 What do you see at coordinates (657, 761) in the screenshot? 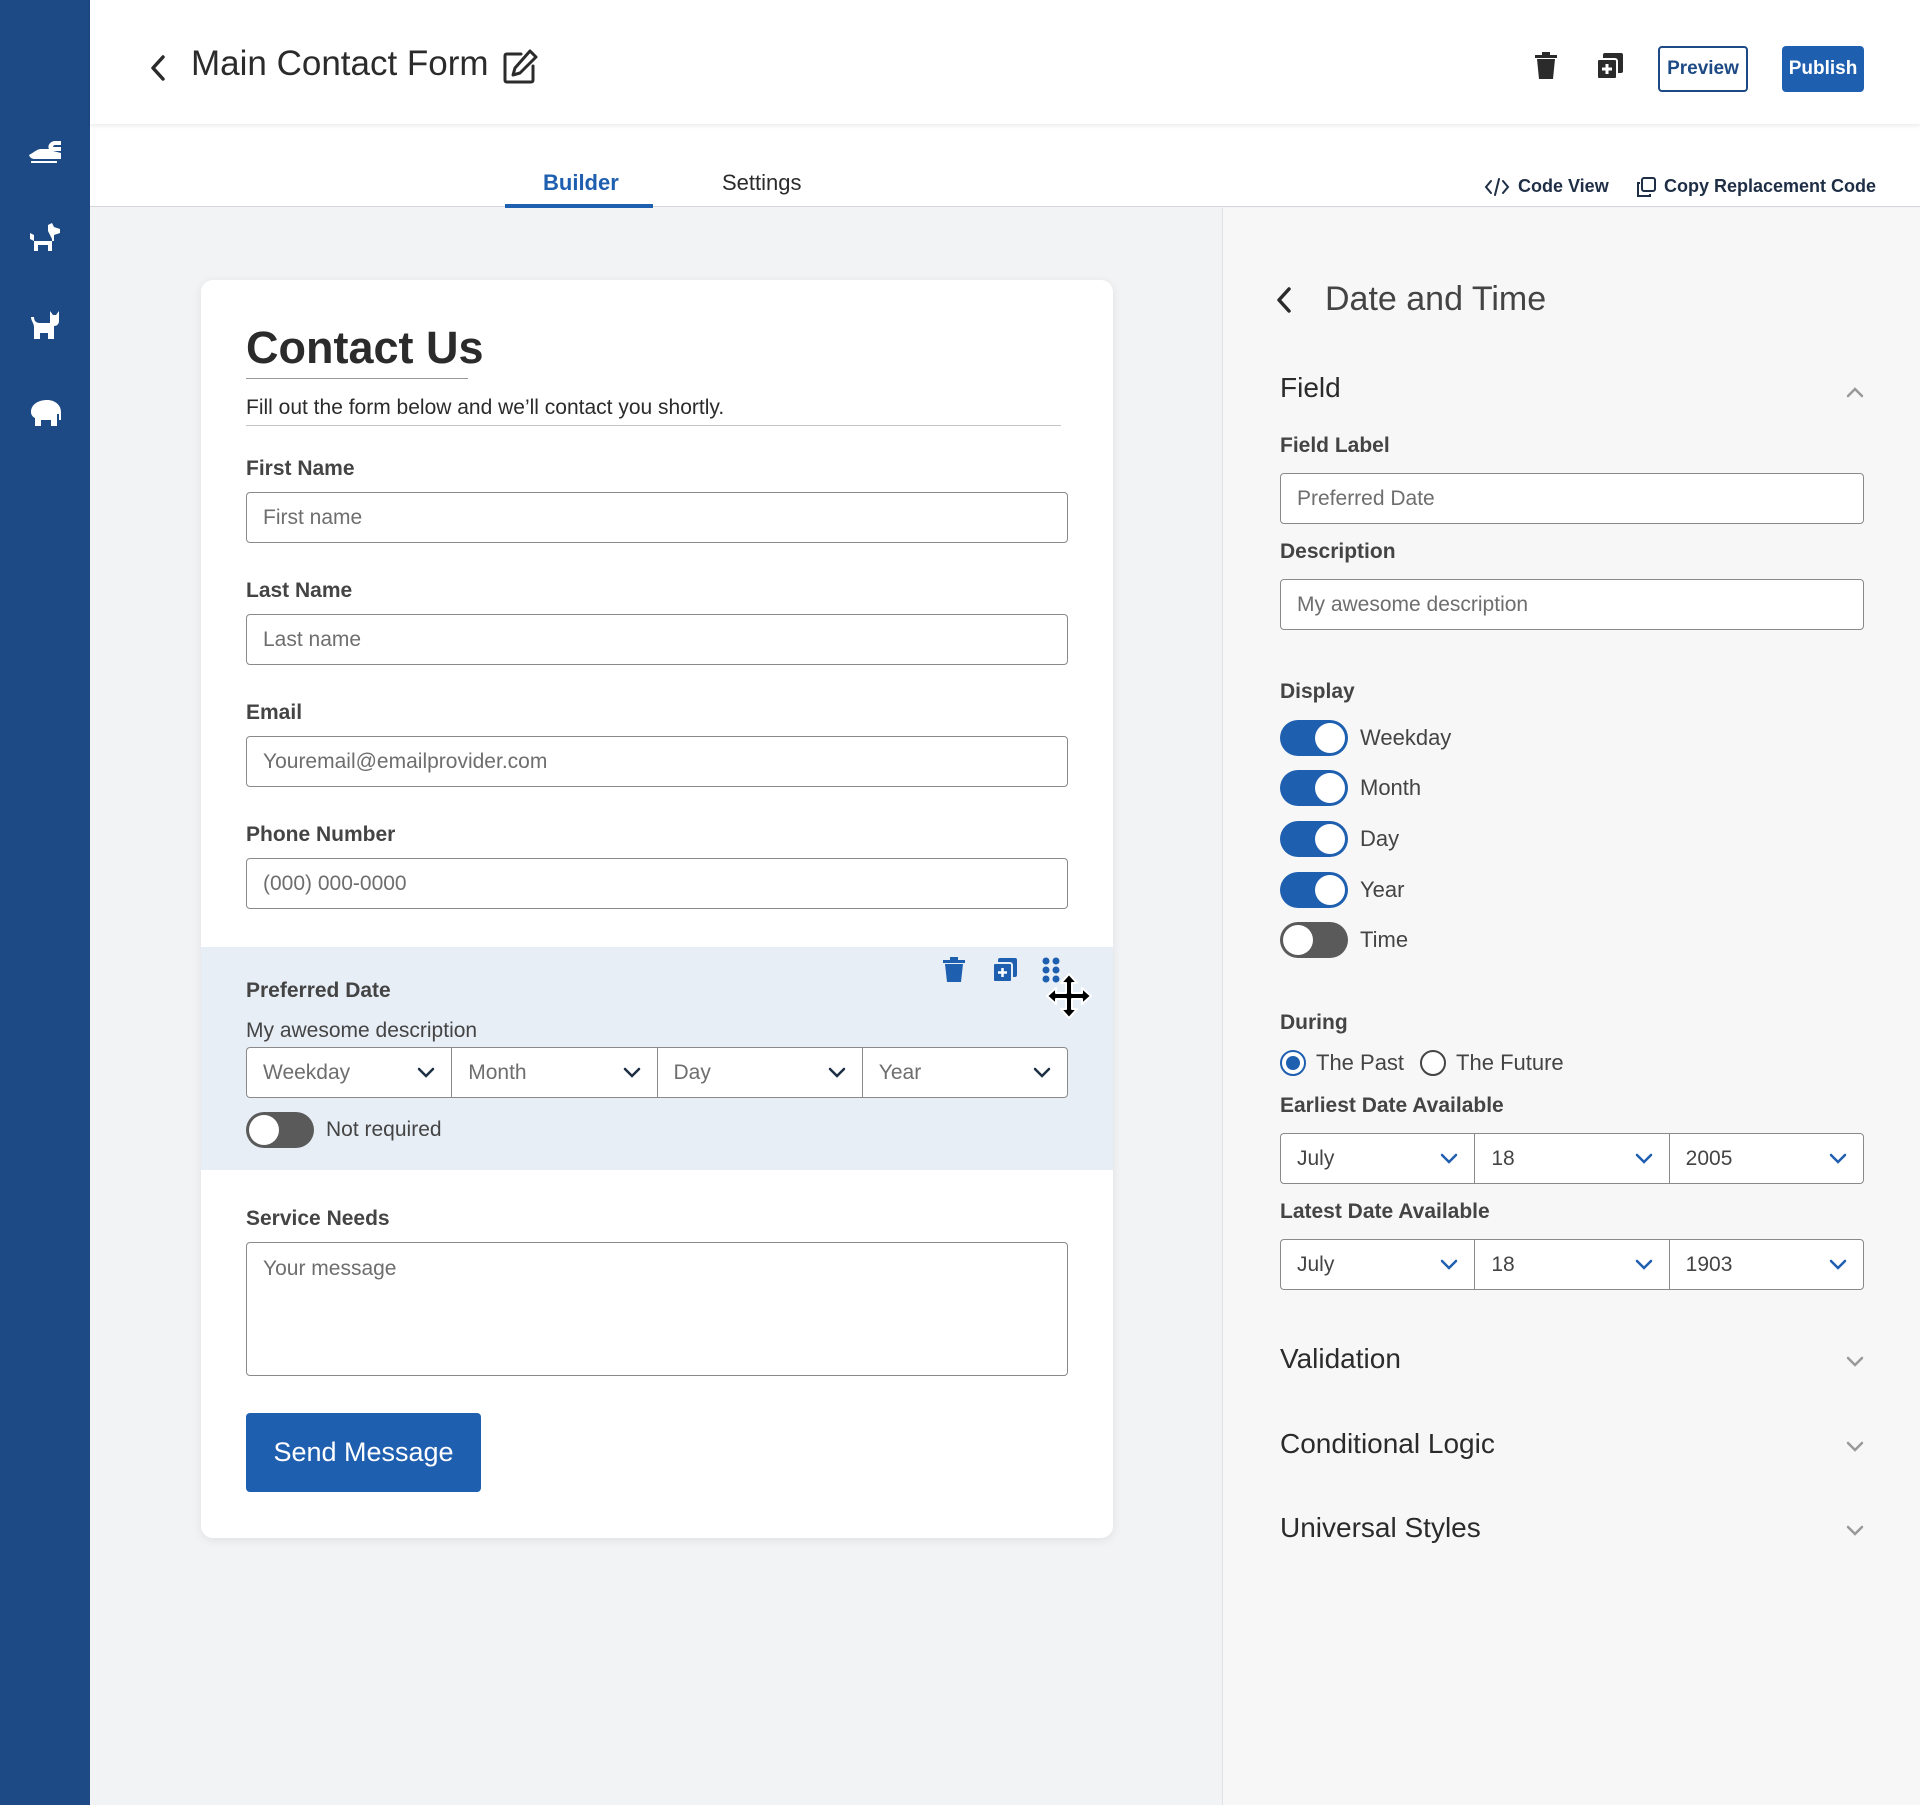
I see `email-input` at bounding box center [657, 761].